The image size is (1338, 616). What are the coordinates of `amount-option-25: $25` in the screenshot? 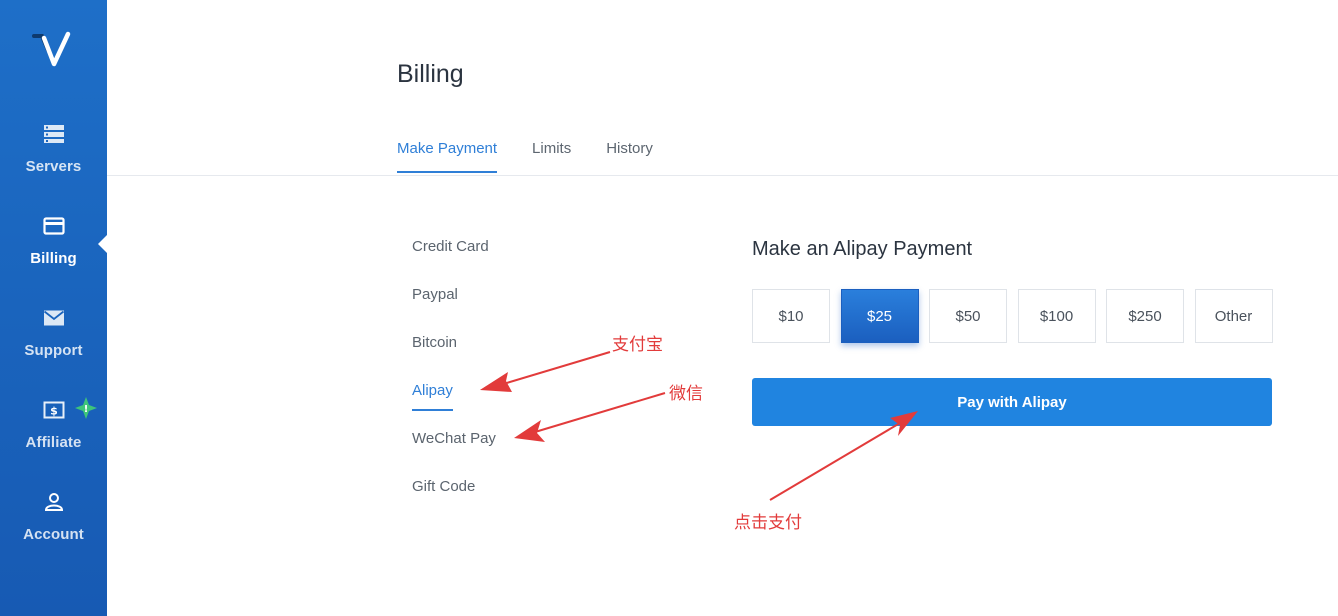 It's located at (879, 316).